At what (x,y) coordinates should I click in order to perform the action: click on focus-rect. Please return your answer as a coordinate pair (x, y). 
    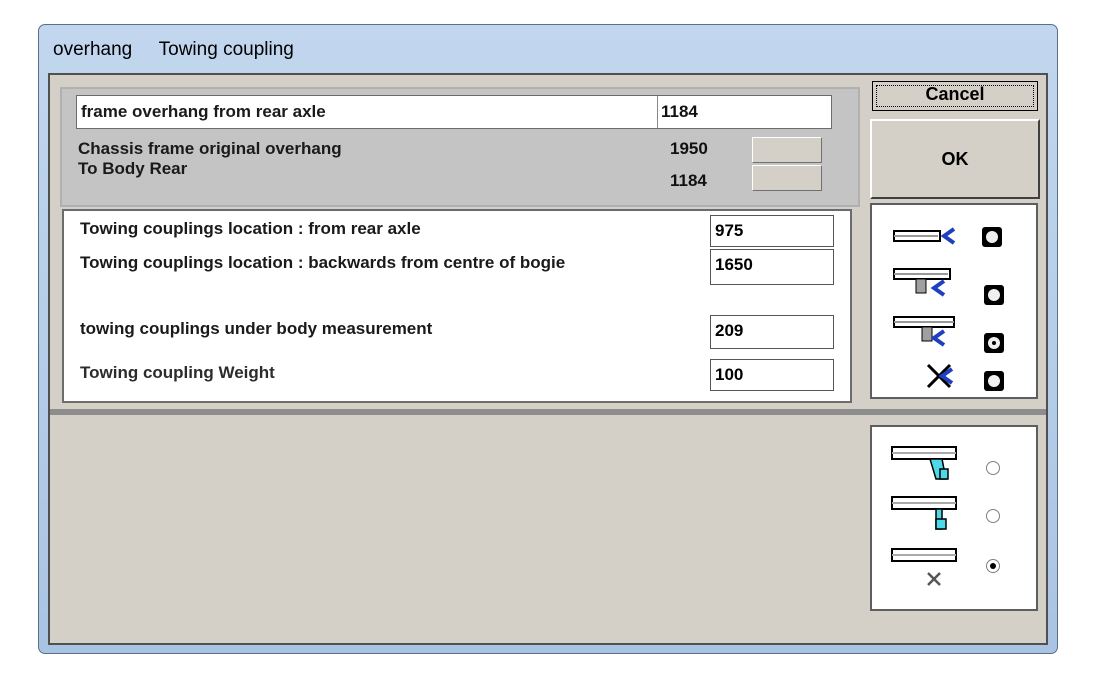
    Looking at the image, I should click on (955, 96).